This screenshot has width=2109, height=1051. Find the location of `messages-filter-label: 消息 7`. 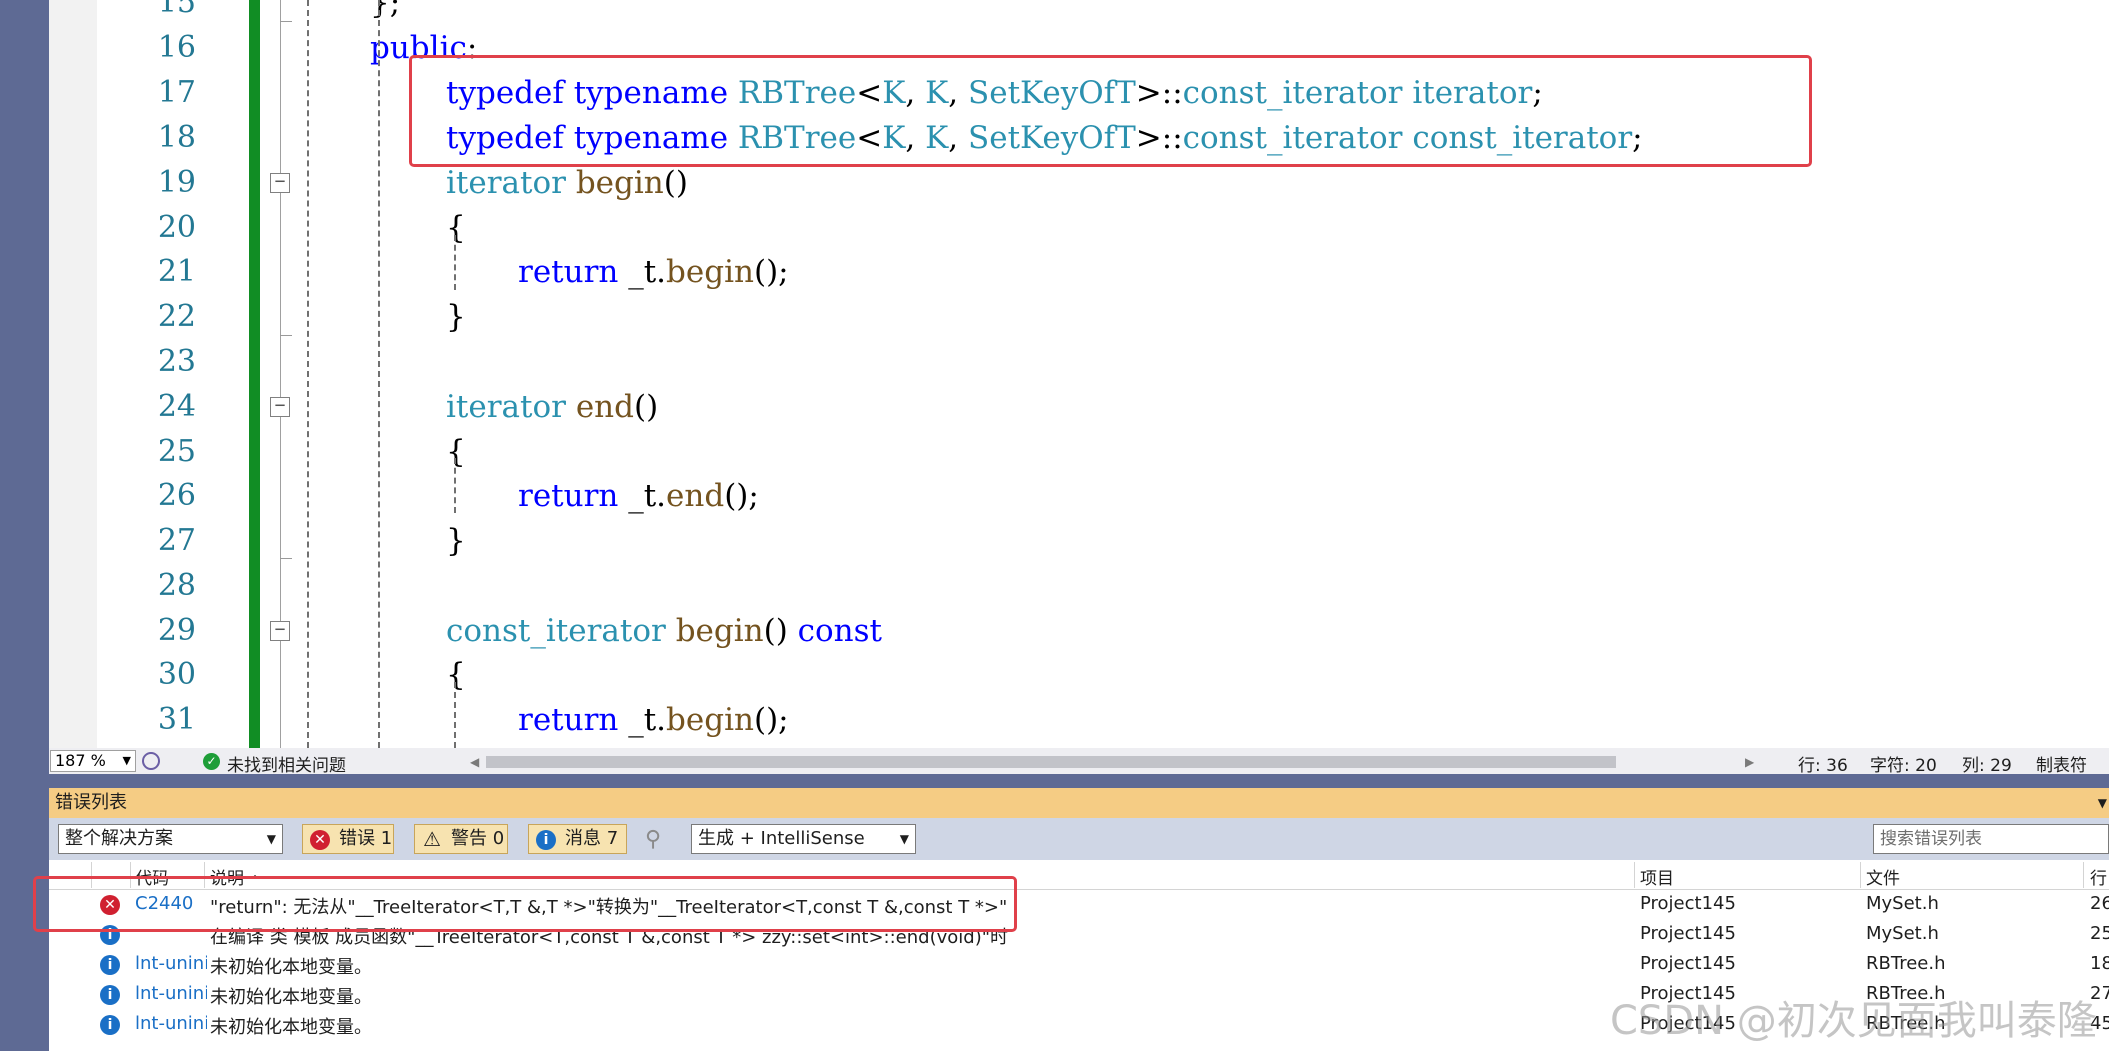

messages-filter-label: 消息 7 is located at coordinates (592, 838).